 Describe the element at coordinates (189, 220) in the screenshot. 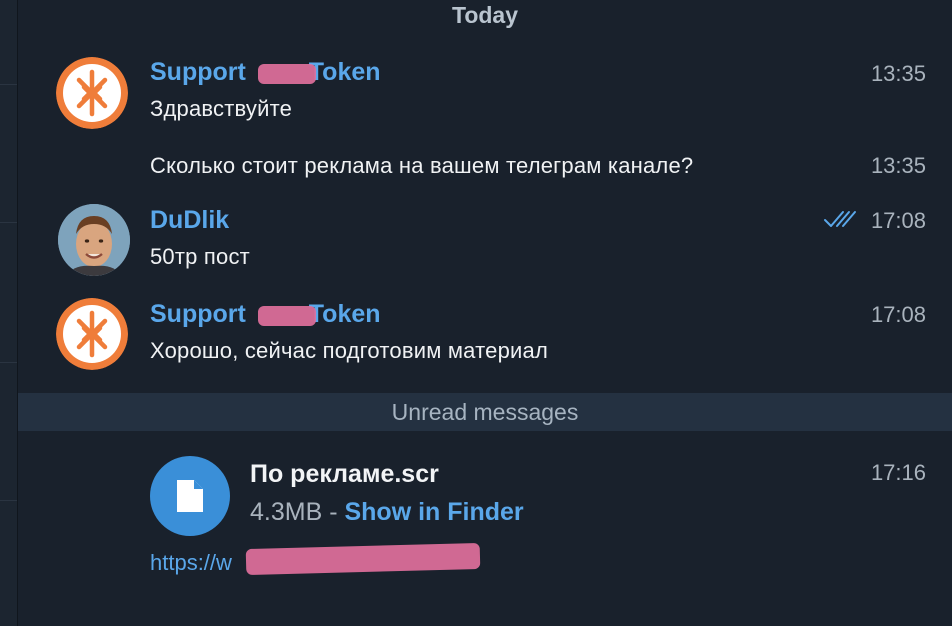

I see `message-sender: DuDlik` at that location.